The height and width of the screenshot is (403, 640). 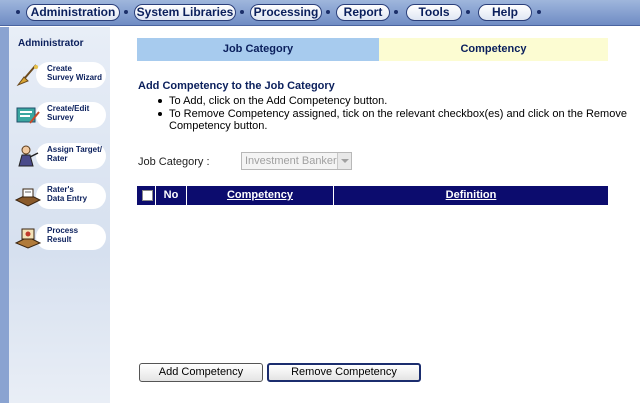 I want to click on sidebar-item-assign-target-rater: Assign Target/ Rater, so click(x=60, y=156).